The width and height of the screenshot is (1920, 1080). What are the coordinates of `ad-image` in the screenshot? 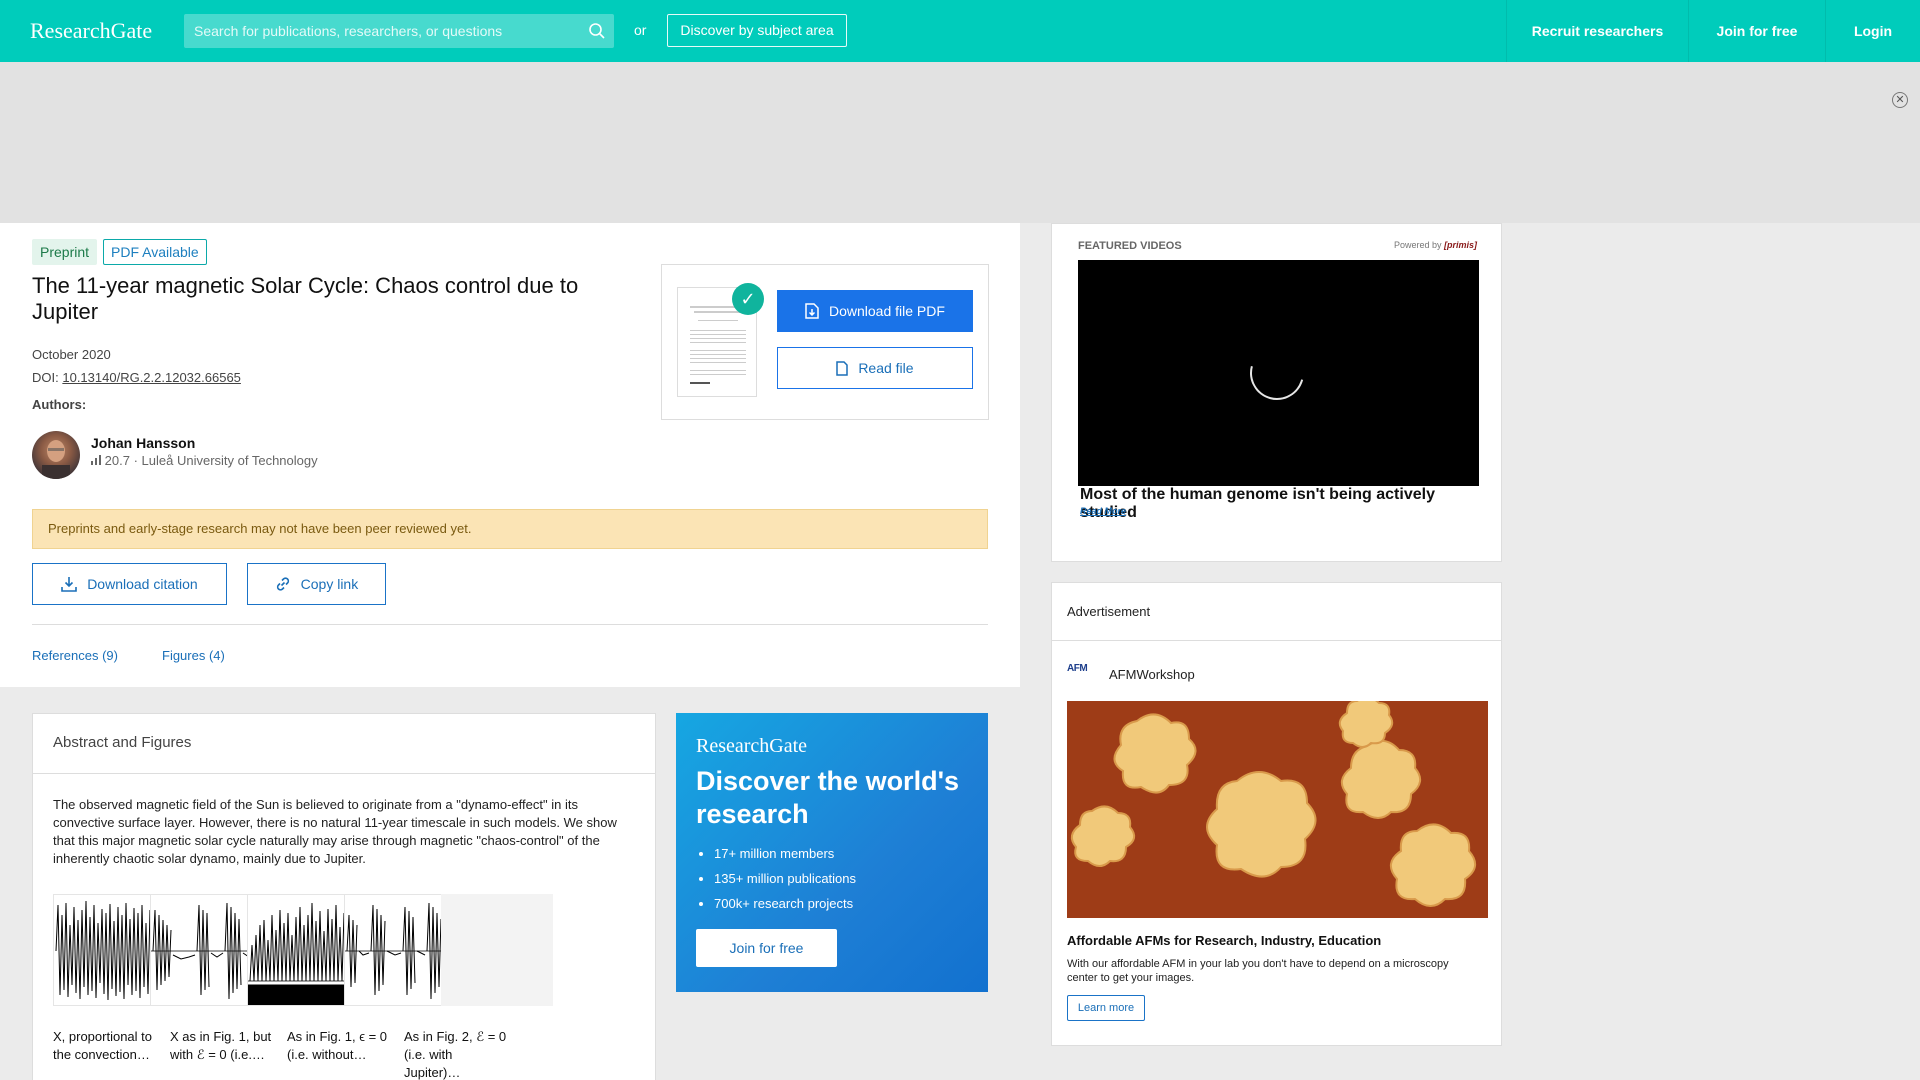 It's located at (1277, 809).